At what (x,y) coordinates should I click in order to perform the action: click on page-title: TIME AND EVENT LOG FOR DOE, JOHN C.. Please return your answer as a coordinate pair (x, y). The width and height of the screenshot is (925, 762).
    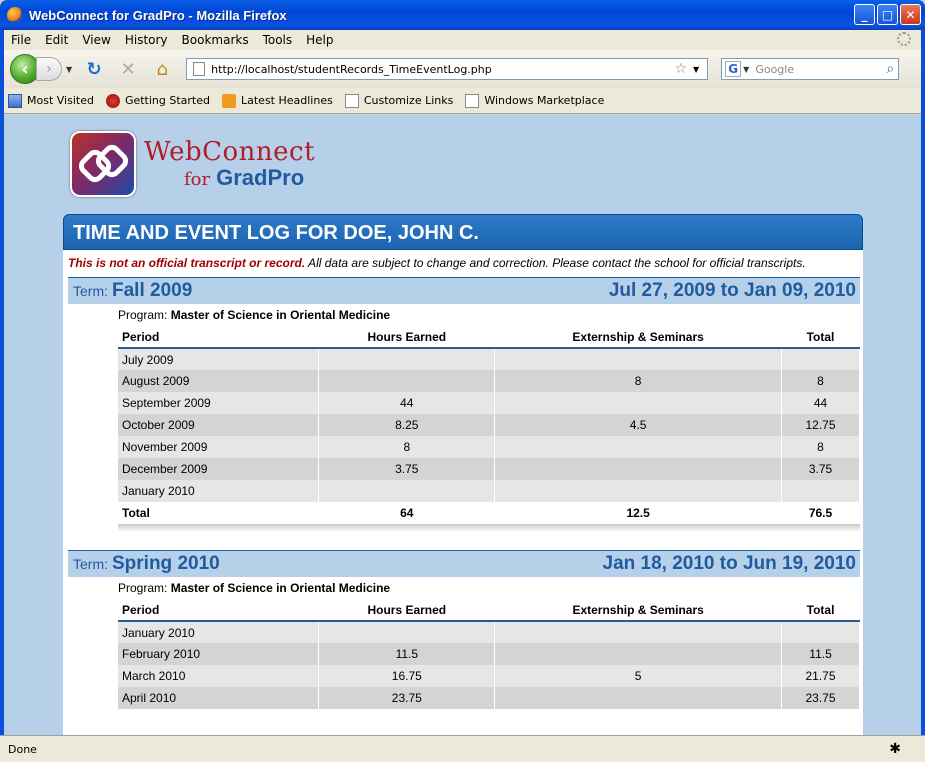
    Looking at the image, I should click on (463, 232).